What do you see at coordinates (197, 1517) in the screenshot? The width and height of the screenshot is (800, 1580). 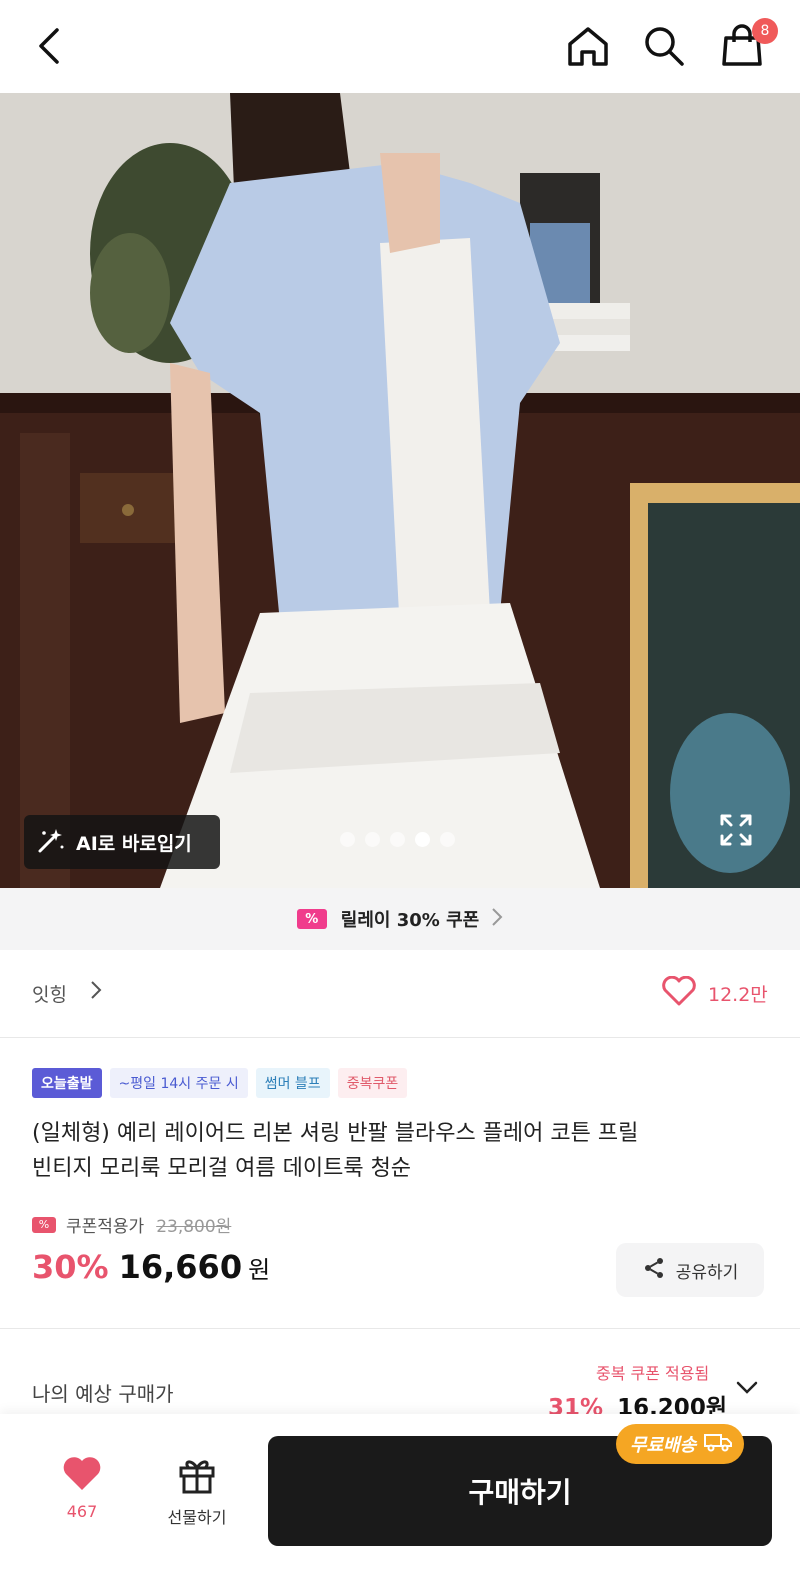 I see `gift-label: 선물하기` at bounding box center [197, 1517].